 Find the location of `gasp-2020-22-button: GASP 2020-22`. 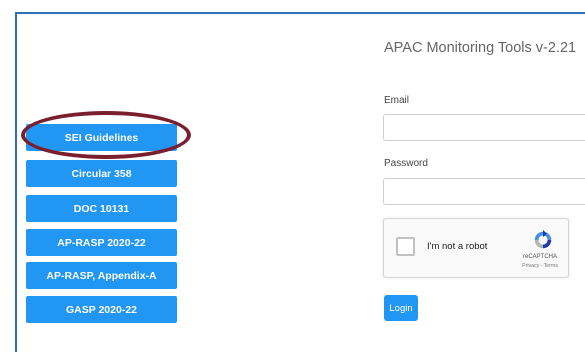

gasp-2020-22-button: GASP 2020-22 is located at coordinates (101, 309).